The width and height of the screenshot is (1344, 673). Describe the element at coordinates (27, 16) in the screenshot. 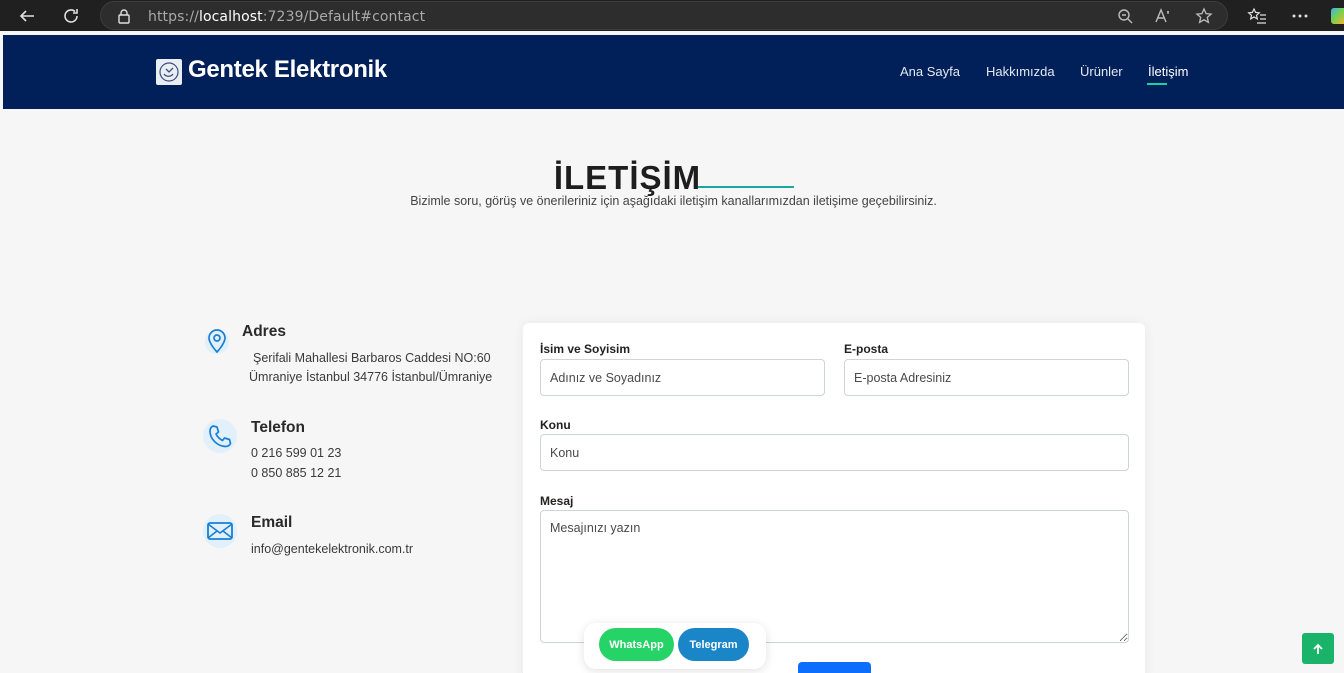

I see `back-arrow-icon` at that location.